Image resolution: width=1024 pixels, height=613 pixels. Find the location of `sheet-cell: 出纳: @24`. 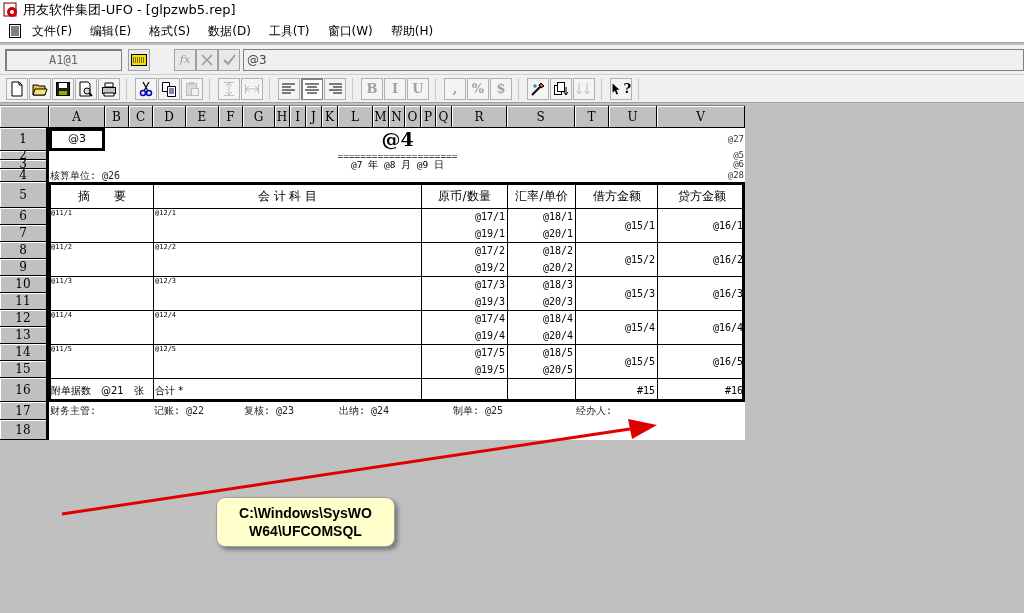

sheet-cell: 出纳: @24 is located at coordinates (395, 411).